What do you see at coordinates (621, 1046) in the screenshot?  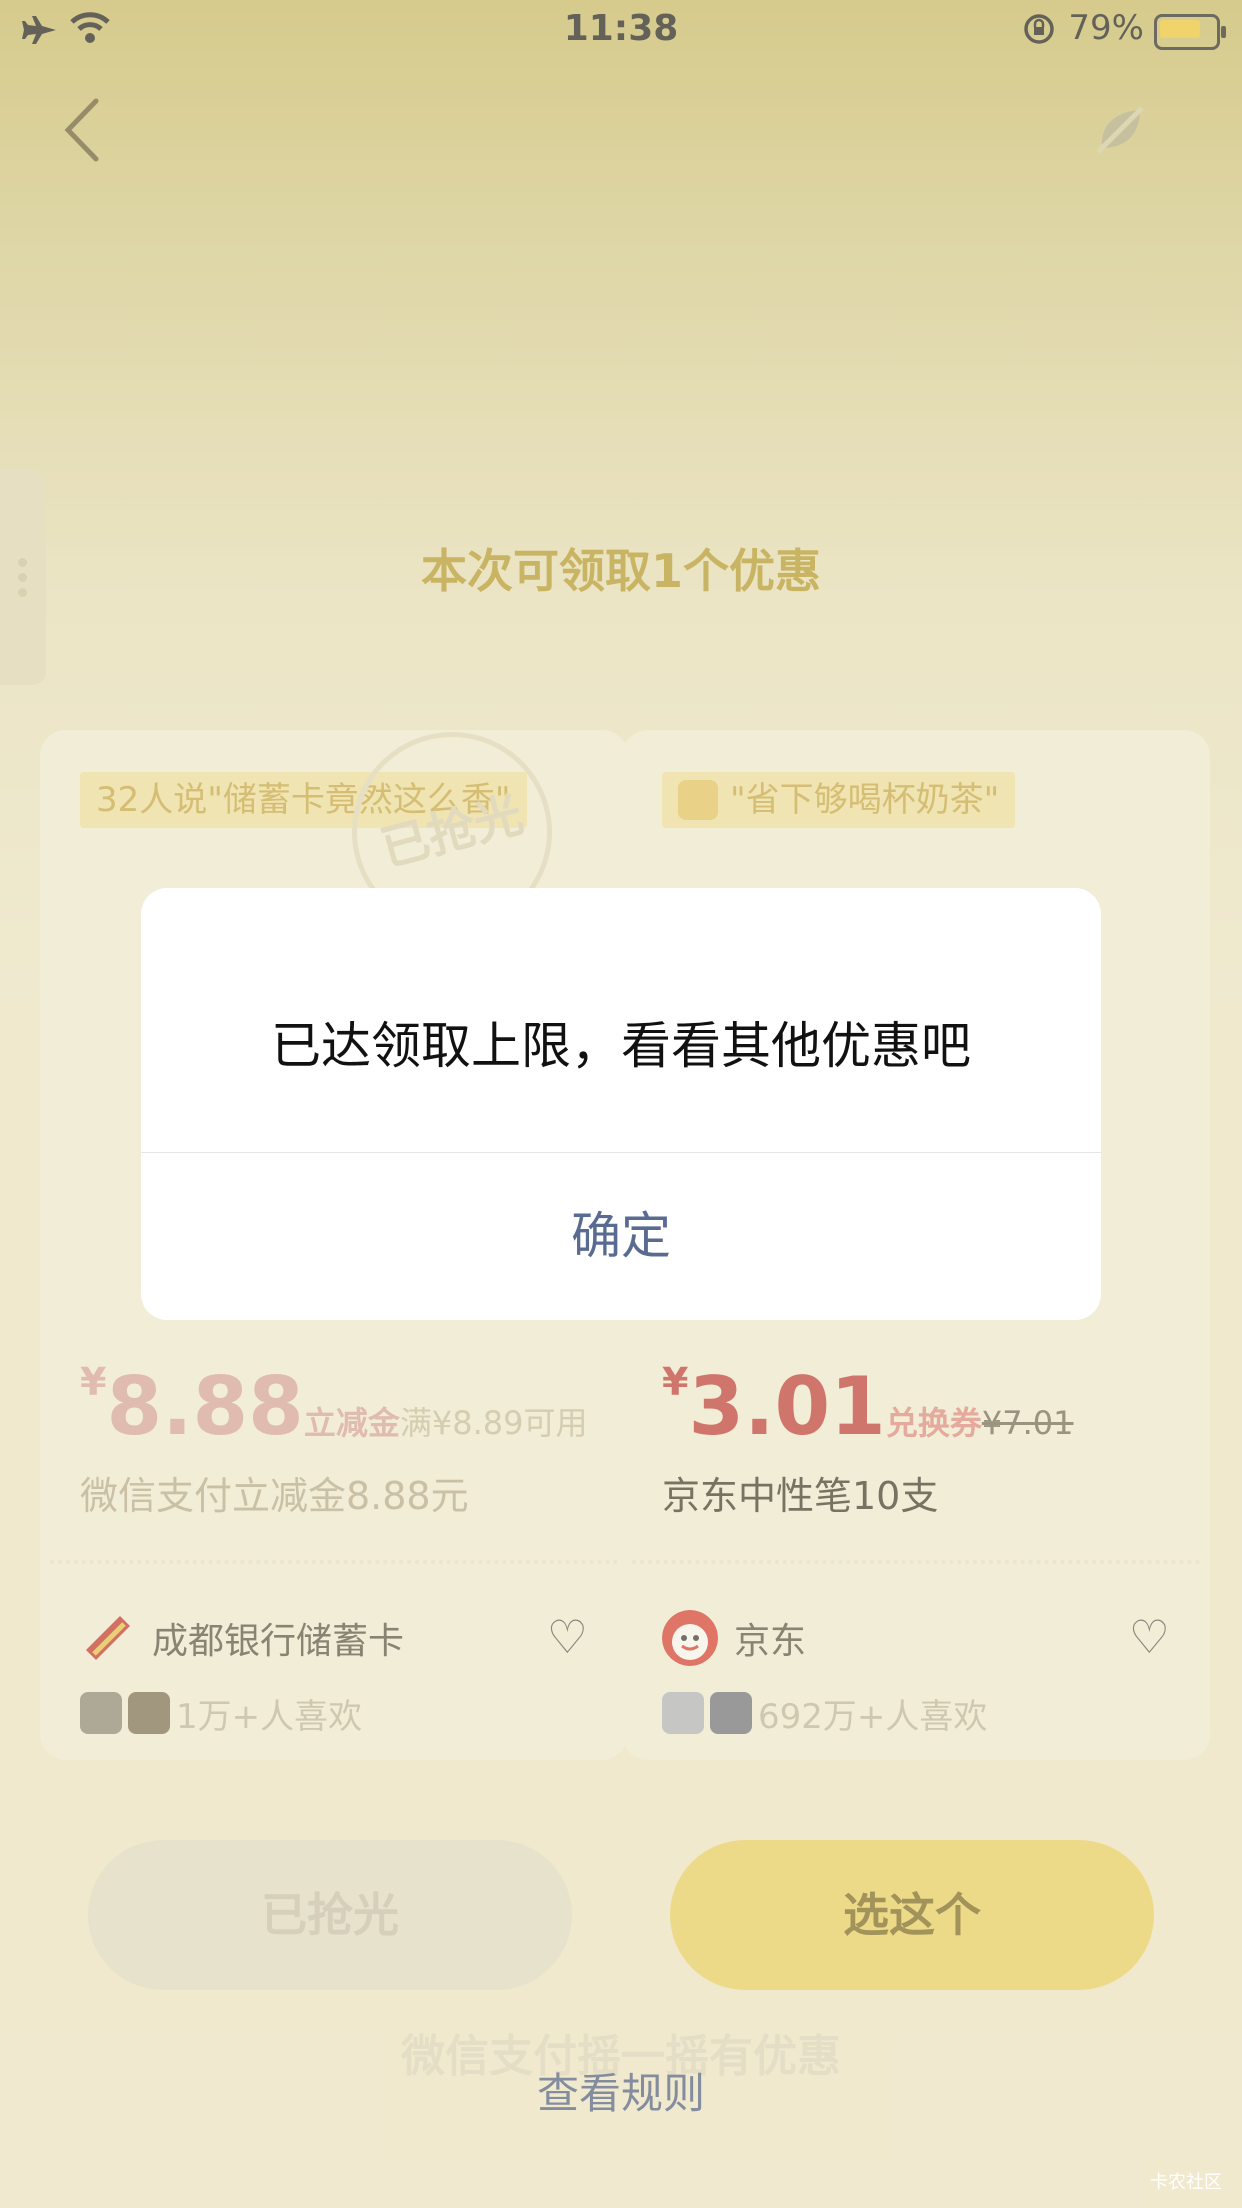 I see `dialog-message: 已达领取上限，看看其他优惠吧` at bounding box center [621, 1046].